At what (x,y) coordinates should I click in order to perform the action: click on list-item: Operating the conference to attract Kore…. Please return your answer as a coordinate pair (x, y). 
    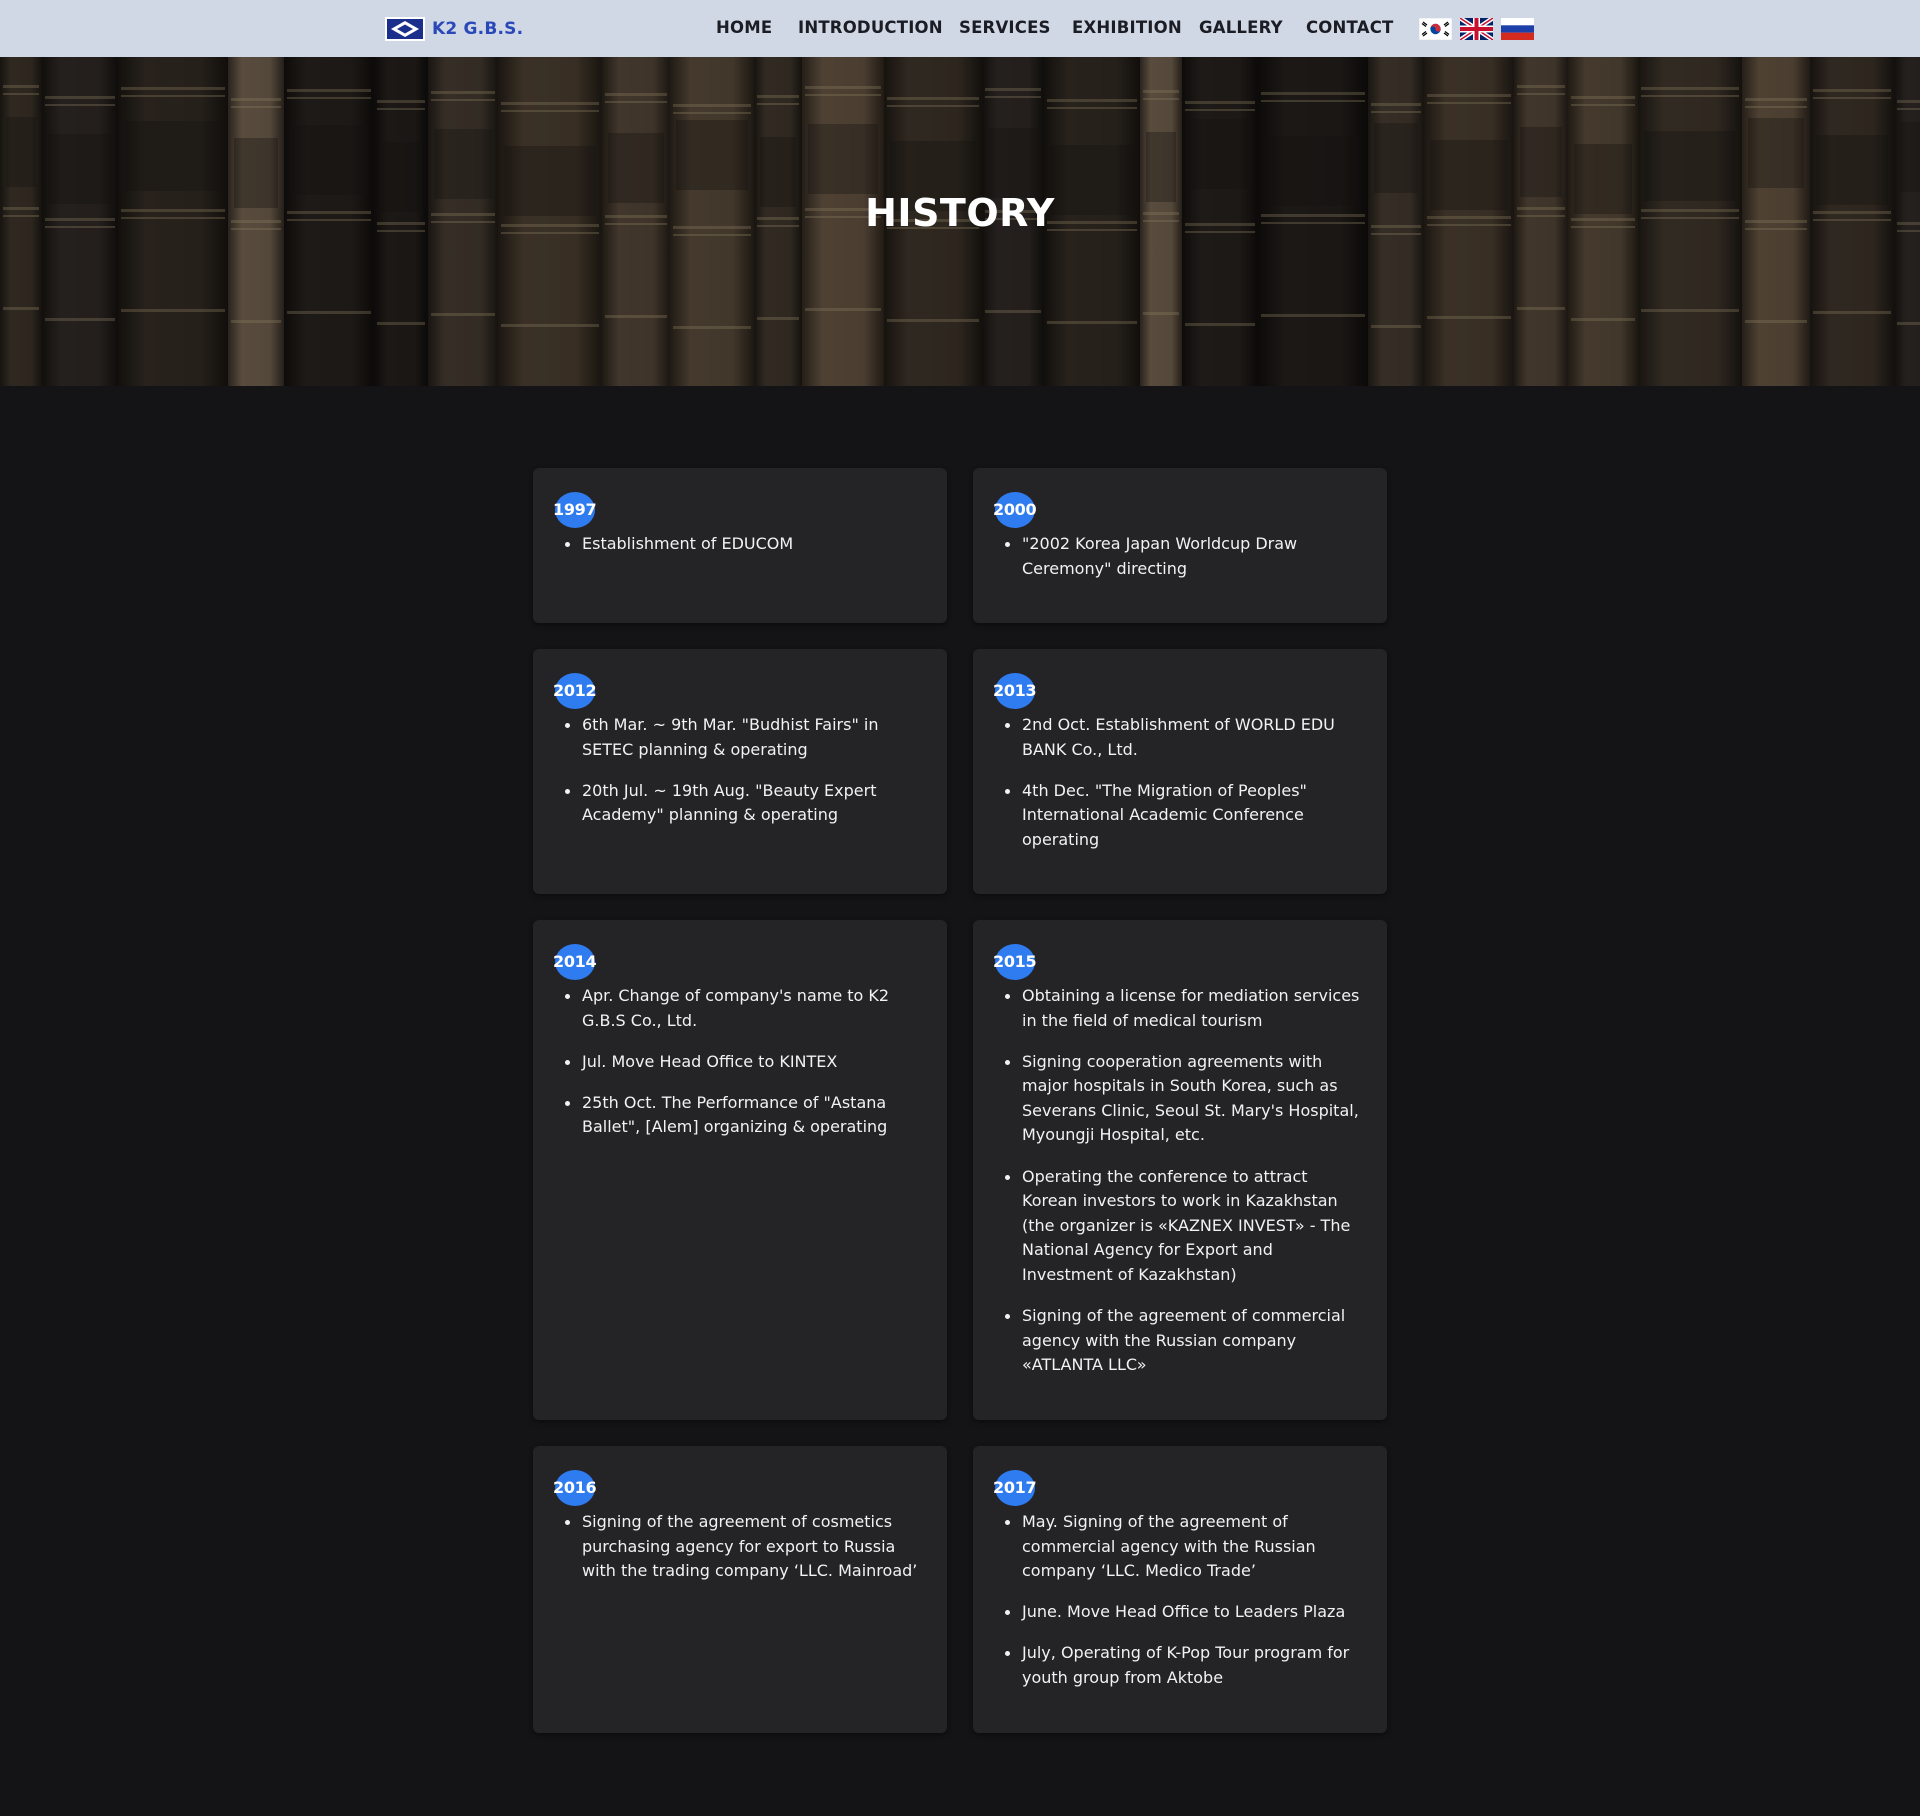
    Looking at the image, I should click on (1183, 1226).